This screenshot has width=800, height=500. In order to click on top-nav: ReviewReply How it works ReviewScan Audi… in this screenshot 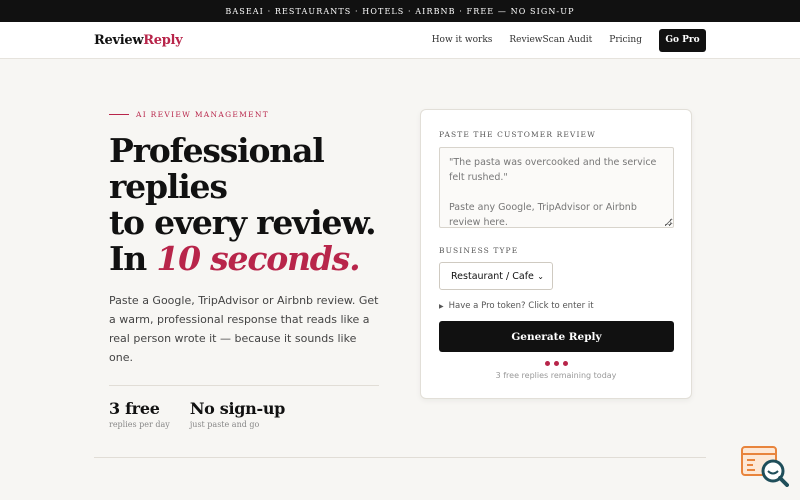, I will do `click(400, 40)`.